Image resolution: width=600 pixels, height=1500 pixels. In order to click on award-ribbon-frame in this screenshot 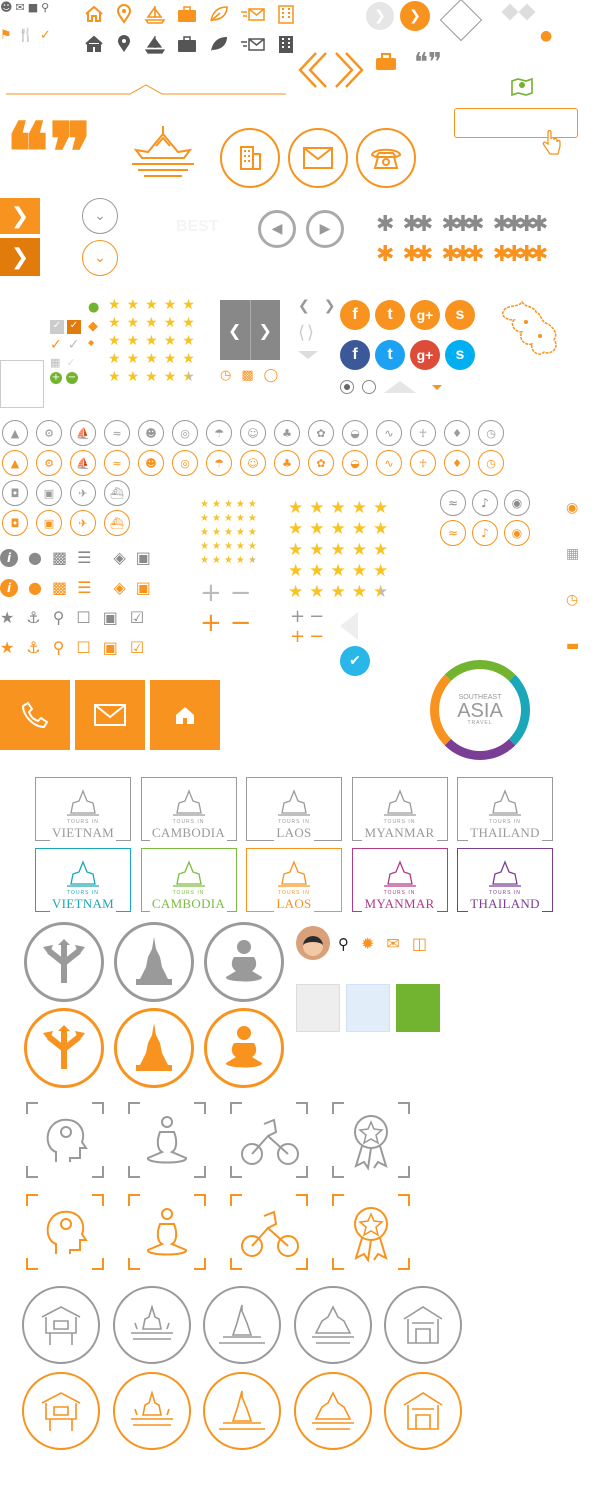, I will do `click(371, 1232)`.